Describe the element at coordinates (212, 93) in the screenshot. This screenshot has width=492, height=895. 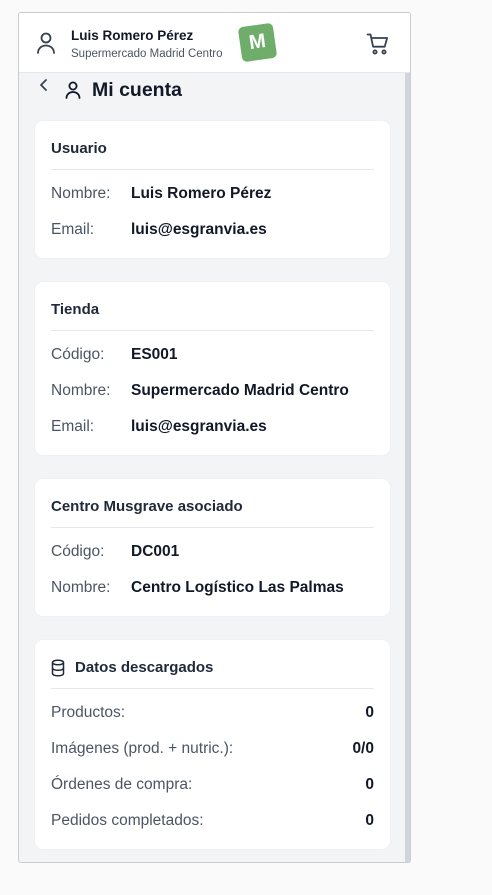
I see `page-title-row: Mi cuenta` at that location.